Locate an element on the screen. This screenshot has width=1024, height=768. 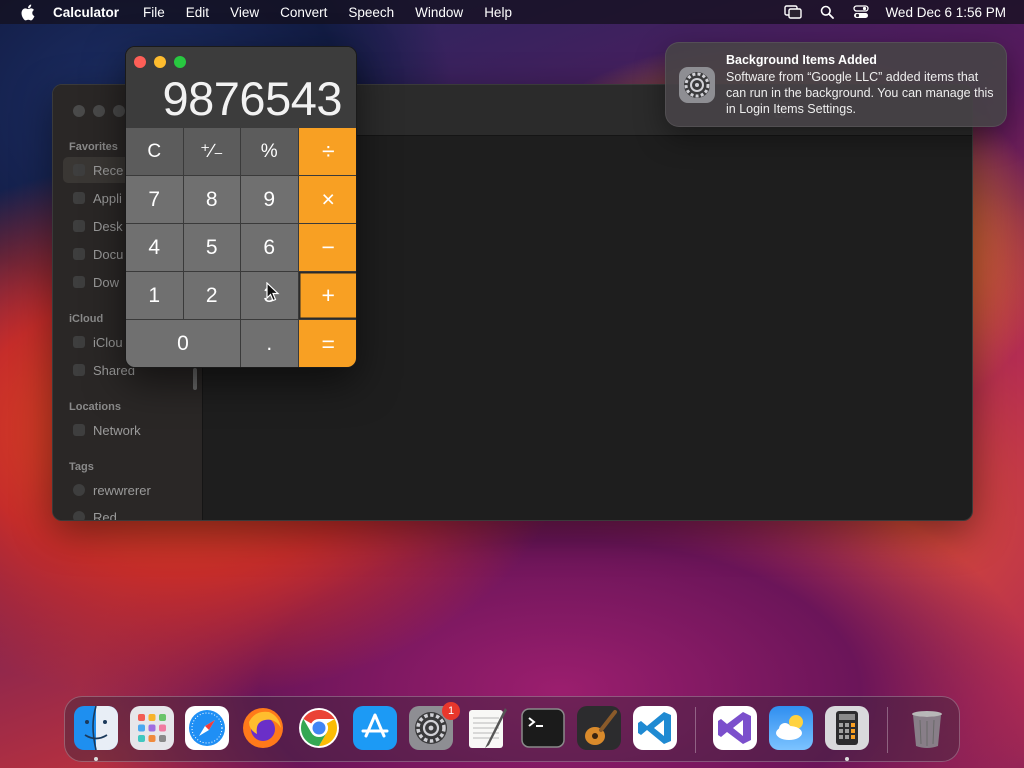
key-5: 5 is located at coordinates (212, 248).